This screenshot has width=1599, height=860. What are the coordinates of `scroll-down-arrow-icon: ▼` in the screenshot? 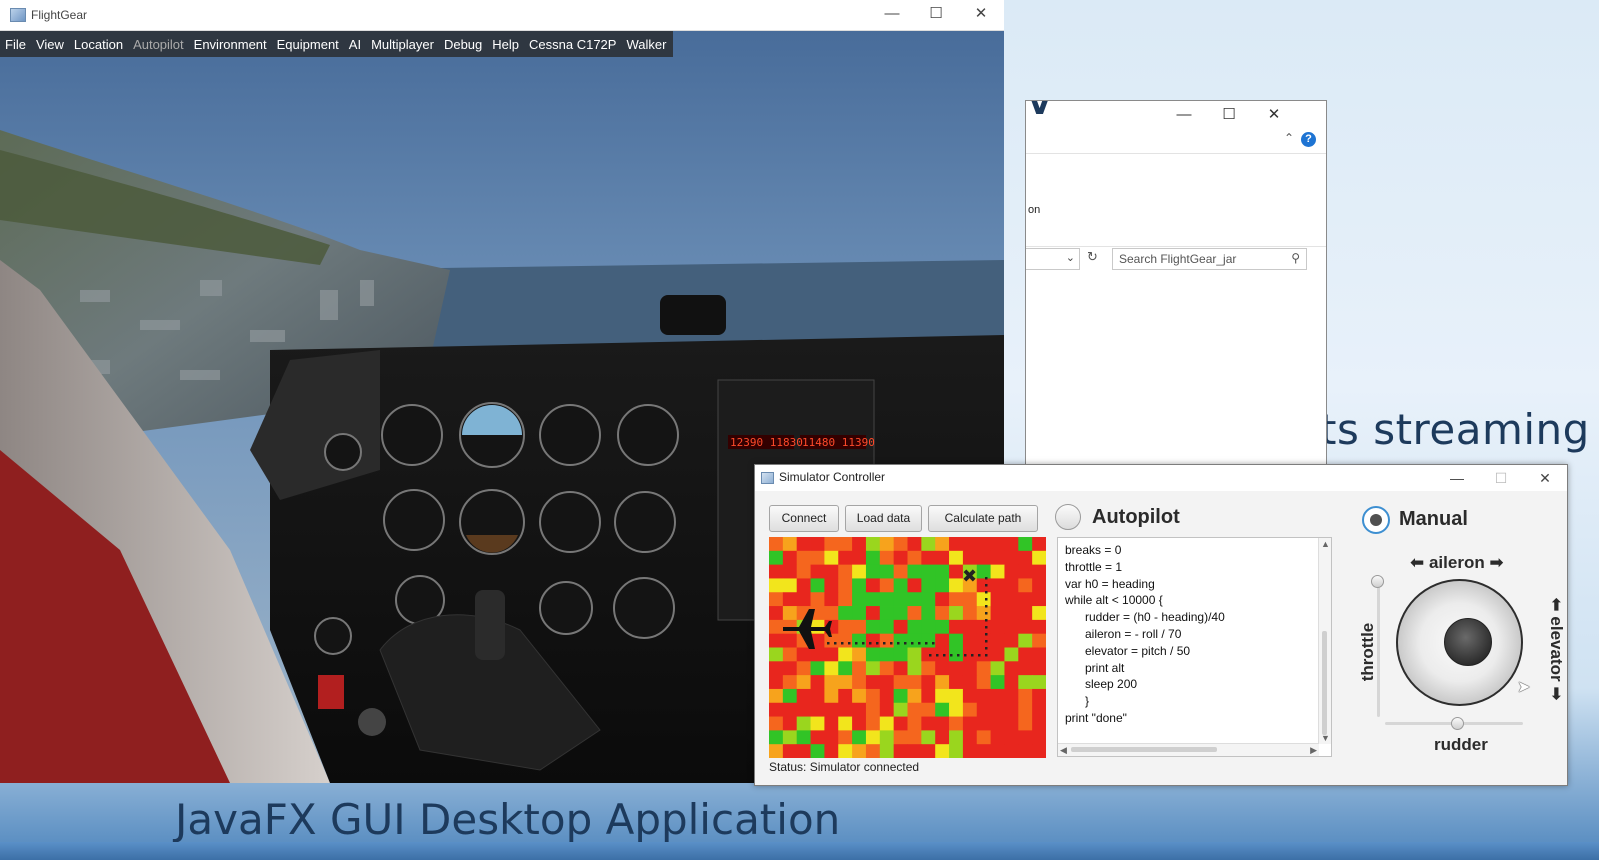 It's located at (1325, 738).